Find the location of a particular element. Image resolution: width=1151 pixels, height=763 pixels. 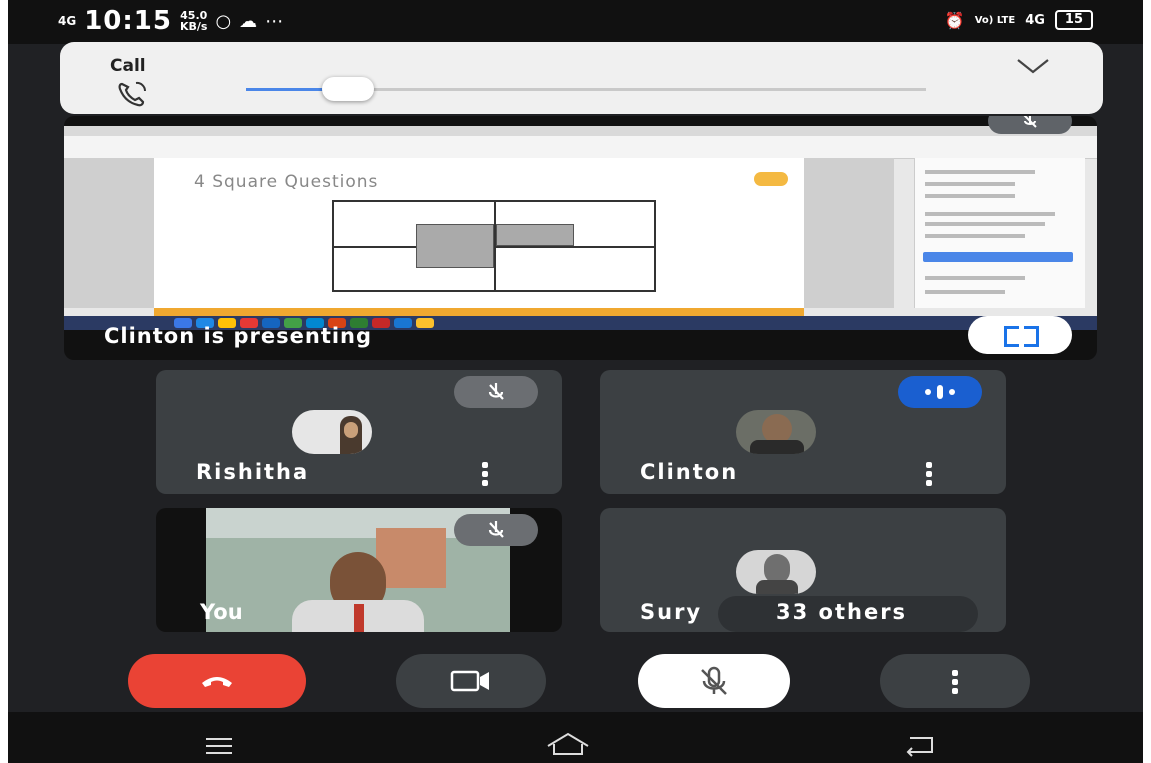

others-chip: 33 others is located at coordinates (848, 614).